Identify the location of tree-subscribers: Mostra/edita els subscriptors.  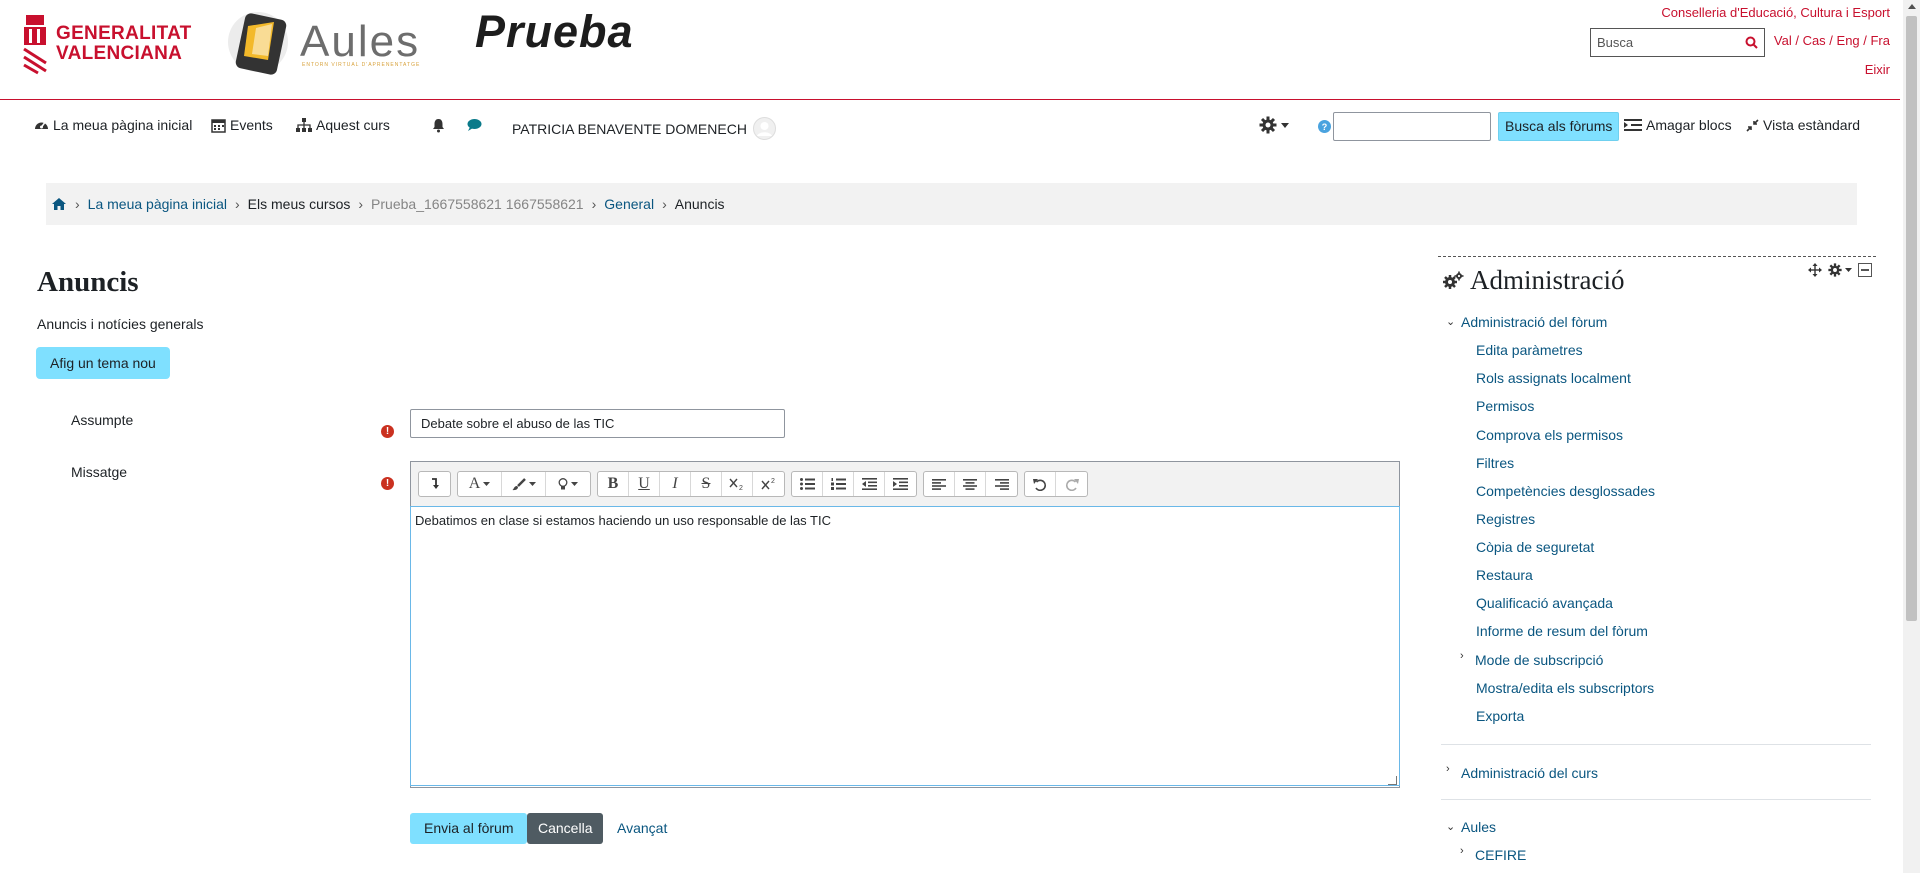
(1565, 688).